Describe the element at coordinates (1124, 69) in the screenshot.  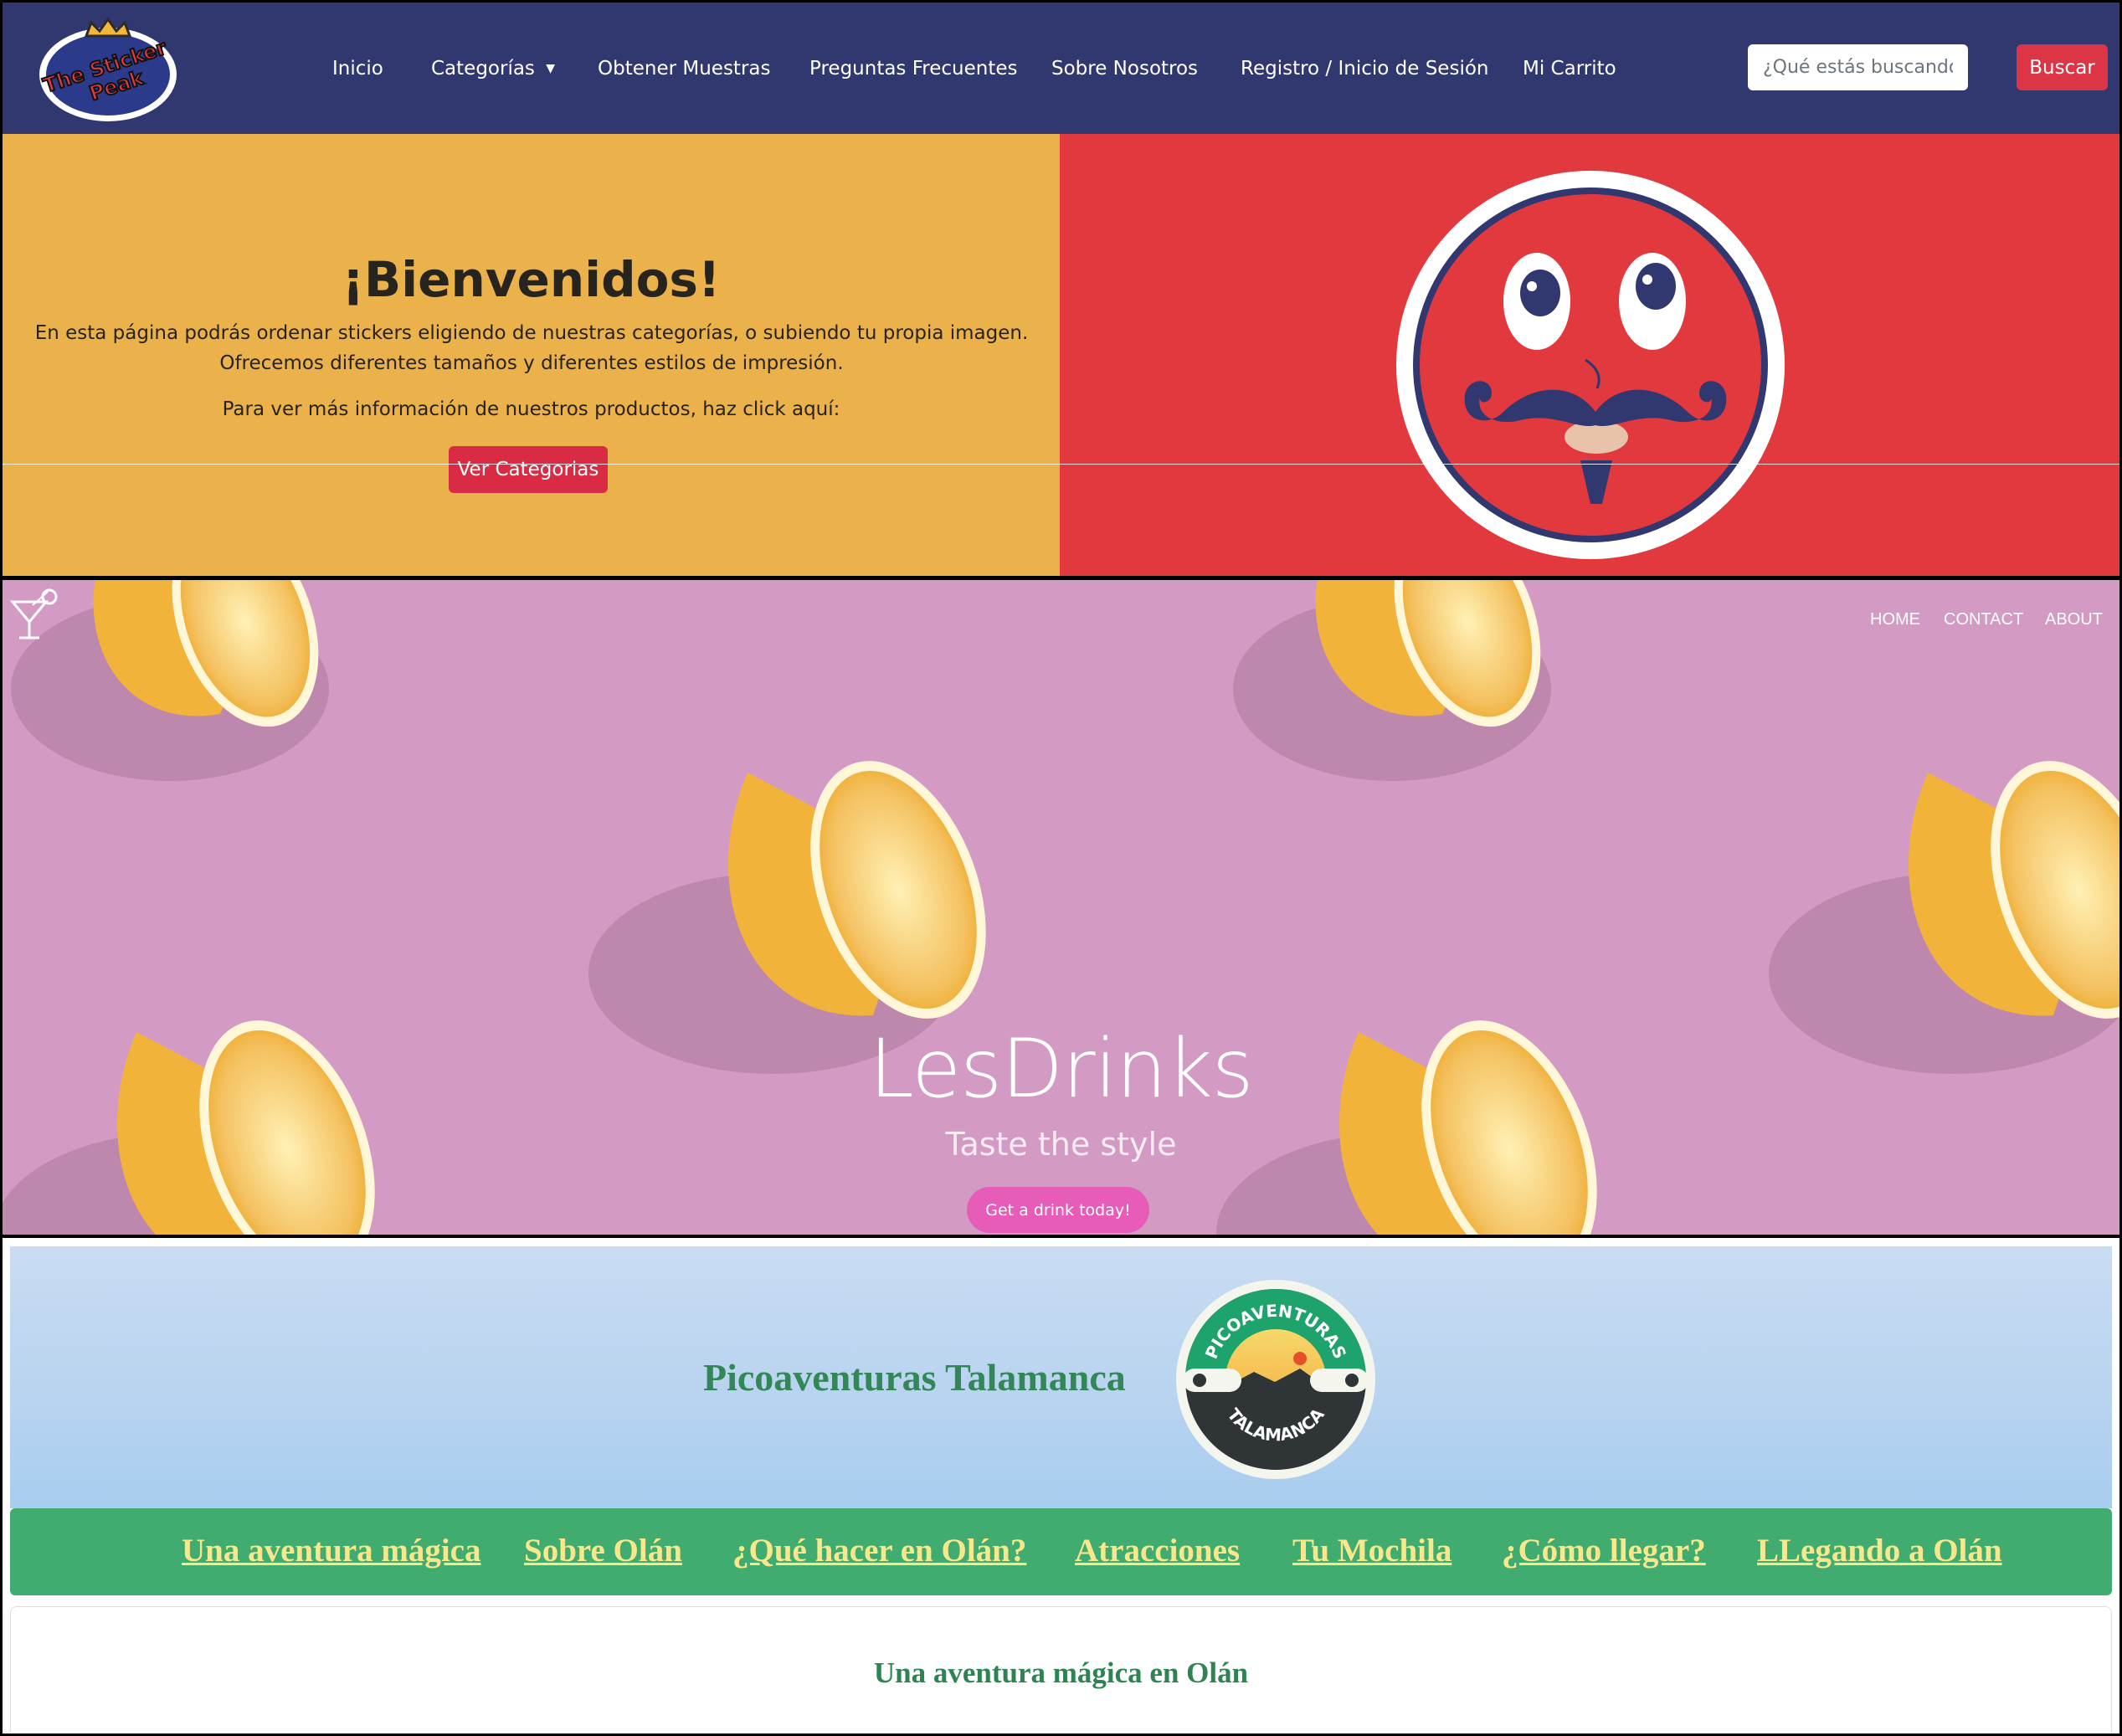
I see `nav-link-sobre-nosotros: Sobre Nosotros` at that location.